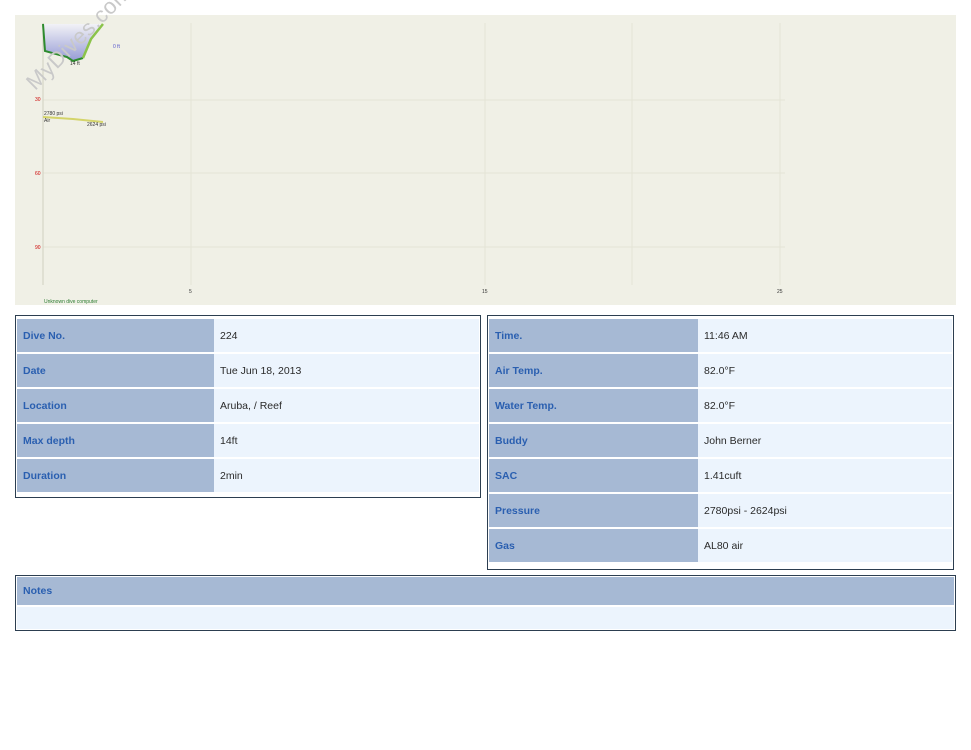 Image resolution: width=971 pixels, height=750 pixels. Describe the element at coordinates (47, 121) in the screenshot. I see `gas-label: Air` at that location.